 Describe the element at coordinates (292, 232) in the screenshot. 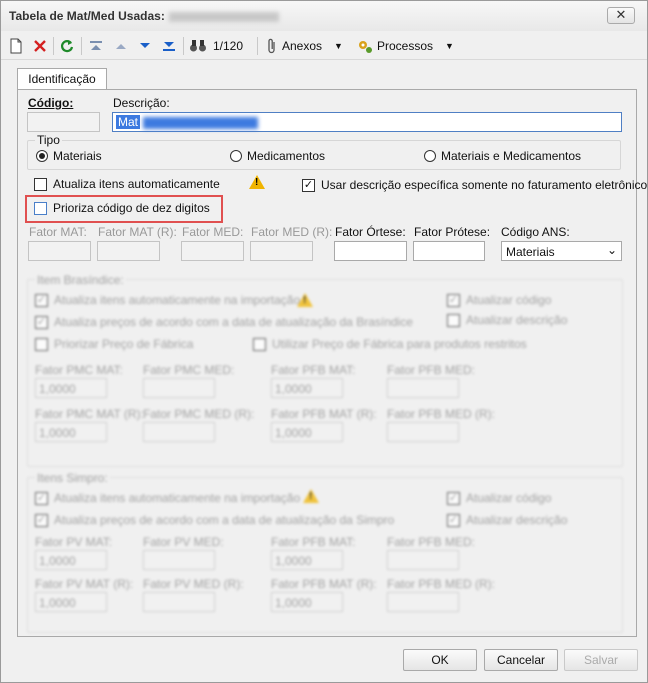

I see `fator-med-r-label: Fator MED (R):` at that location.